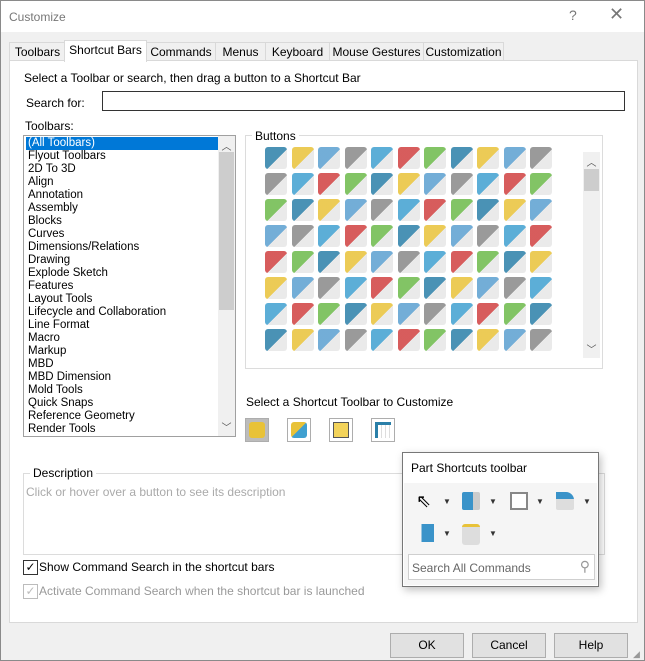 The height and width of the screenshot is (661, 645). What do you see at coordinates (541, 314) in the screenshot?
I see `fasteners-icon` at bounding box center [541, 314].